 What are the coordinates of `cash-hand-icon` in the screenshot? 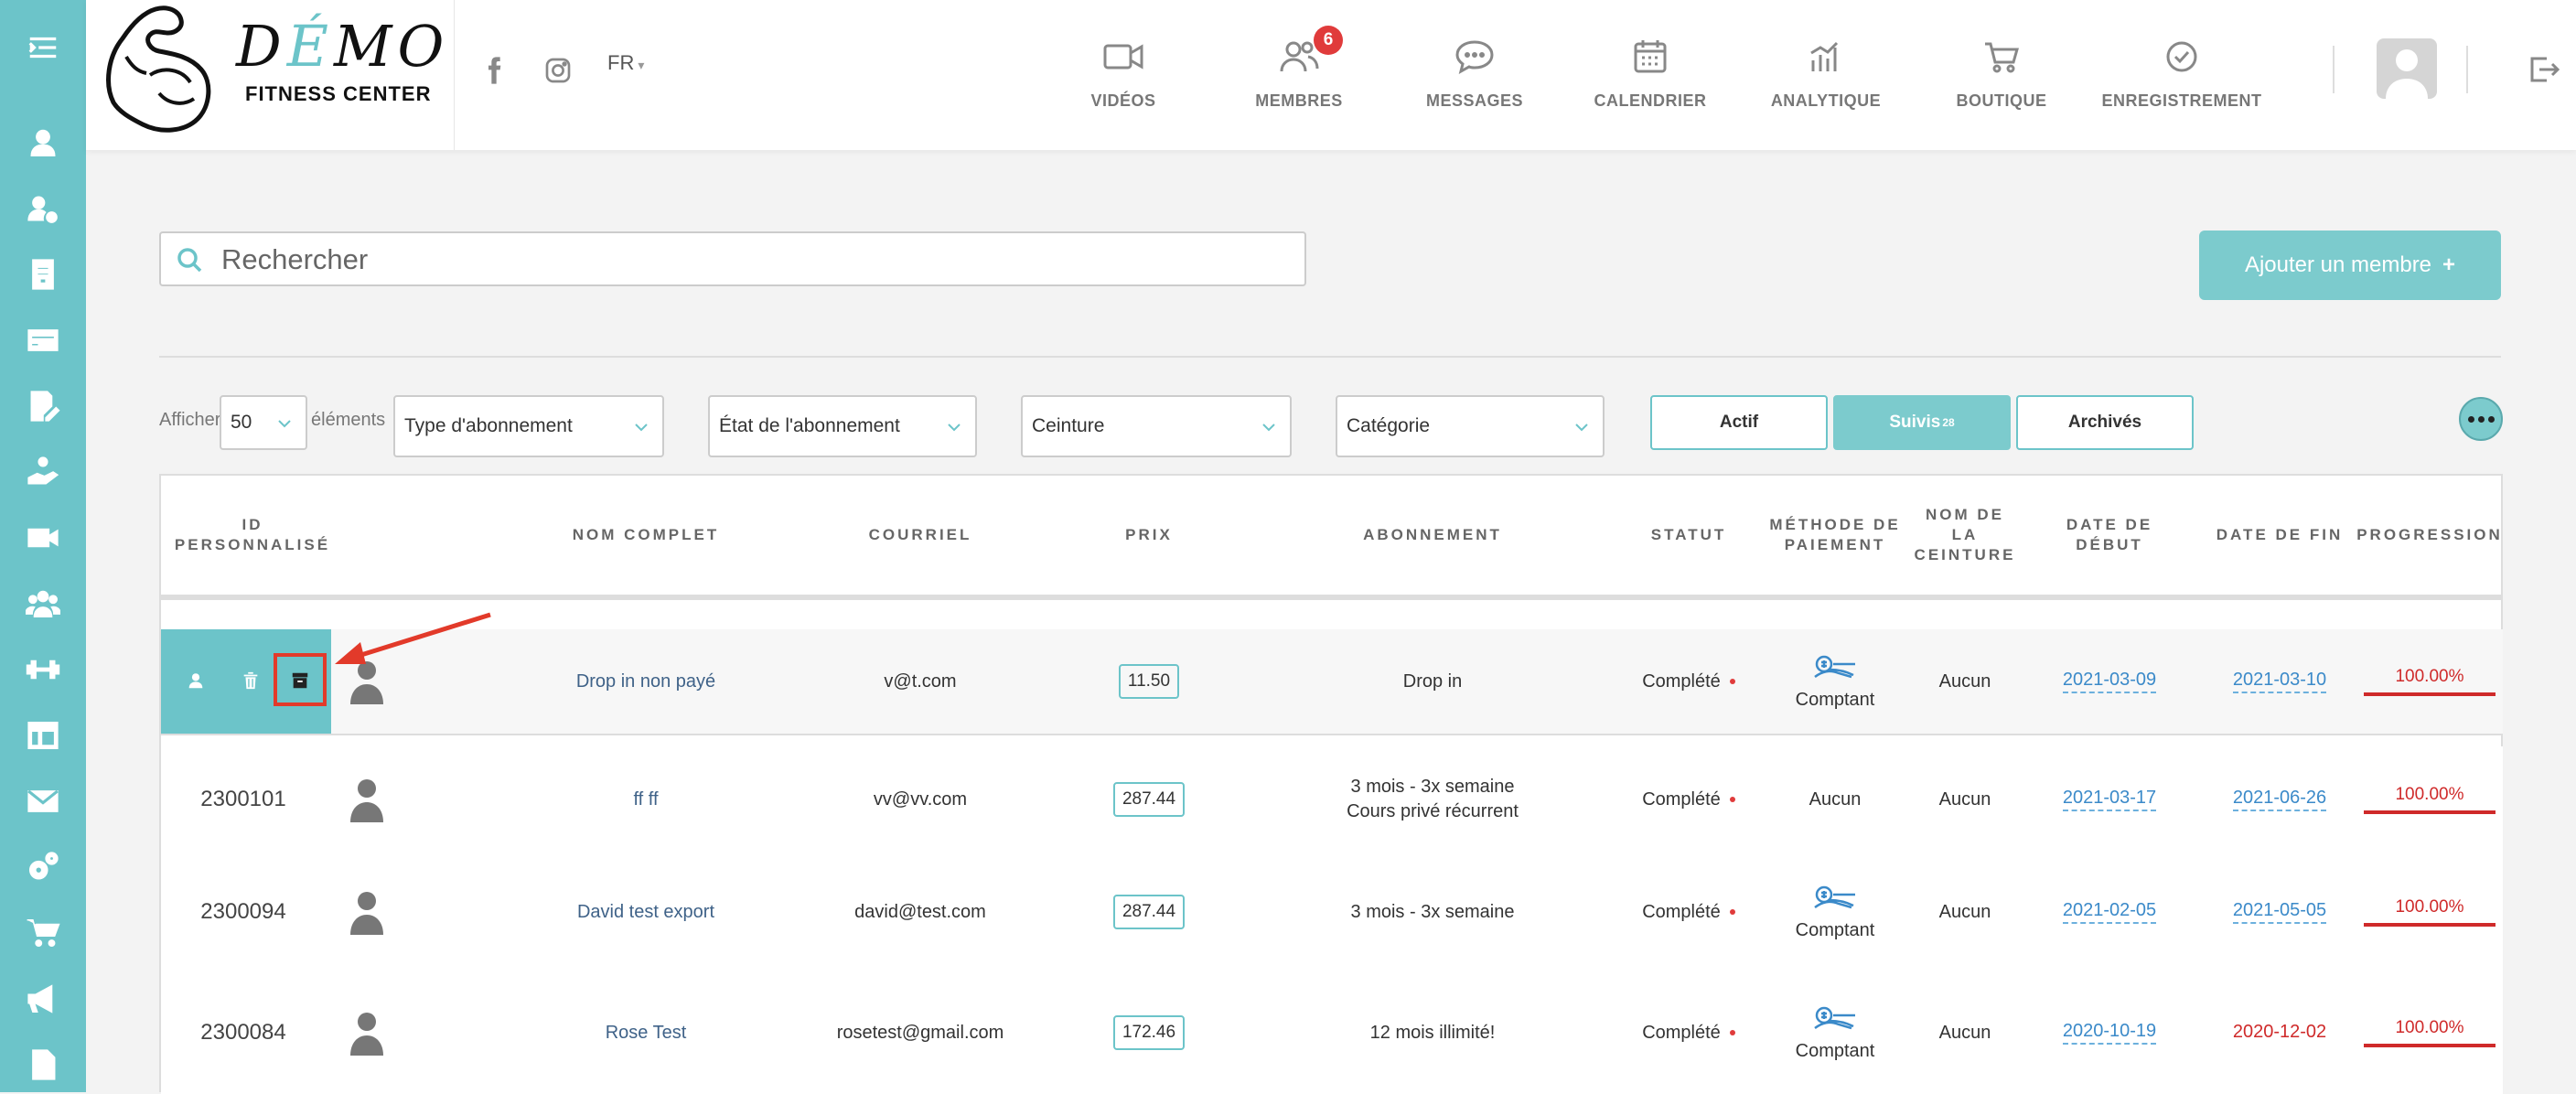 It's located at (1835, 1017).